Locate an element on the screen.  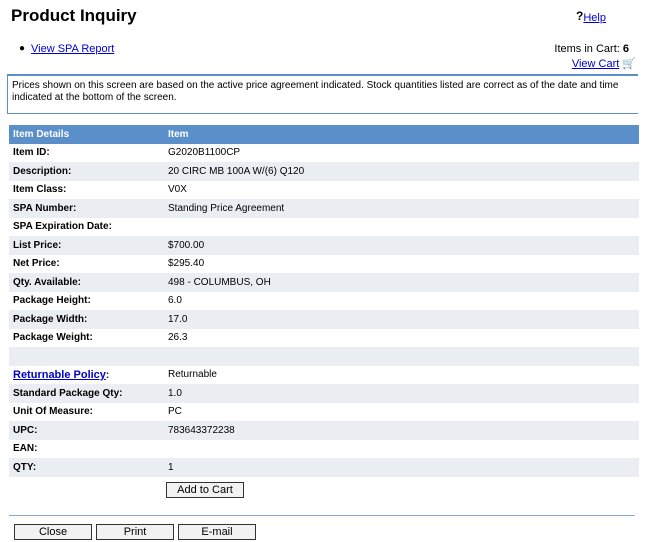
help-link: Help is located at coordinates (594, 18).